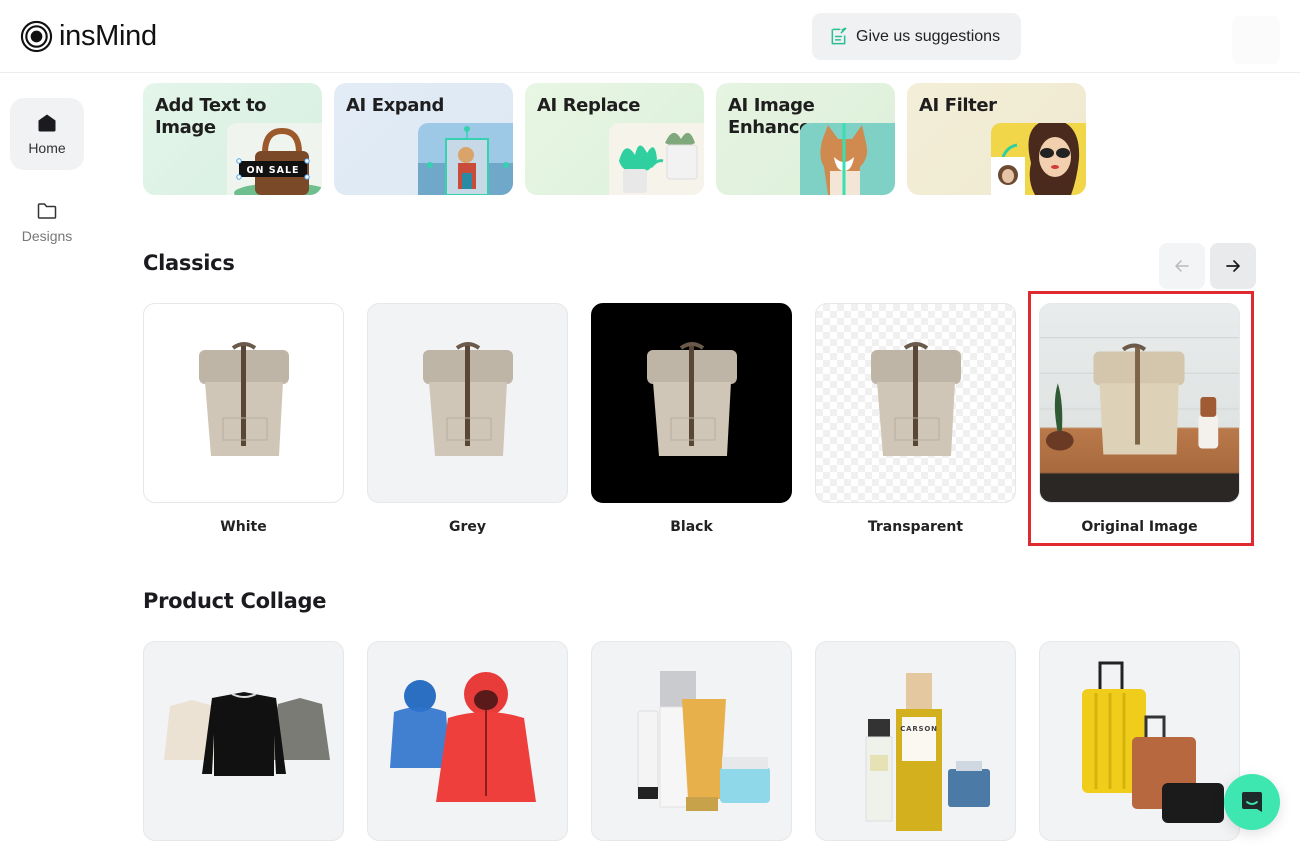  Describe the element at coordinates (36, 36) in the screenshot. I see `logo-mark-icon` at that location.